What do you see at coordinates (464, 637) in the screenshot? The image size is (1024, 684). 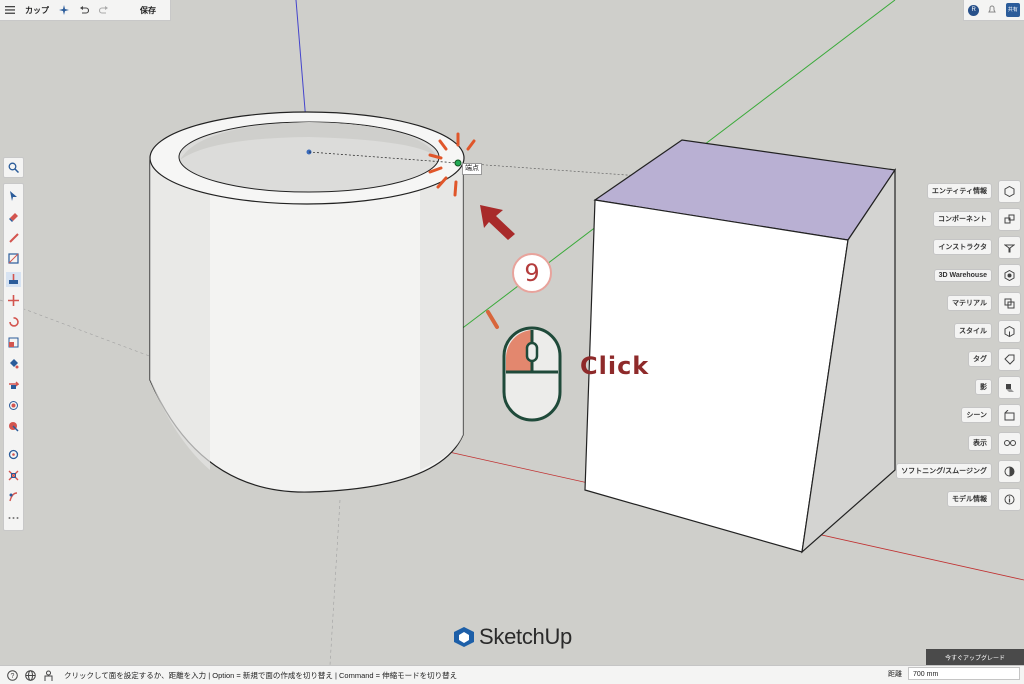 I see `sketchup-logo-icon` at bounding box center [464, 637].